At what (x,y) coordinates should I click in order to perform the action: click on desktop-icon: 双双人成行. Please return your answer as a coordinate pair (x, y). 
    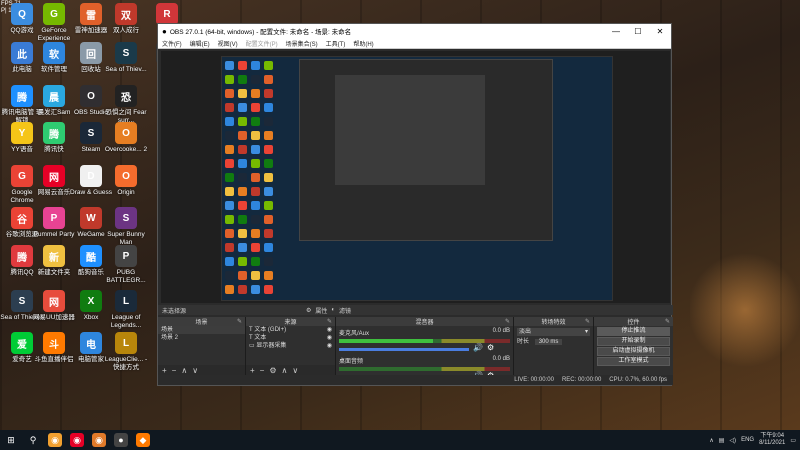
    Looking at the image, I should click on (126, 19).